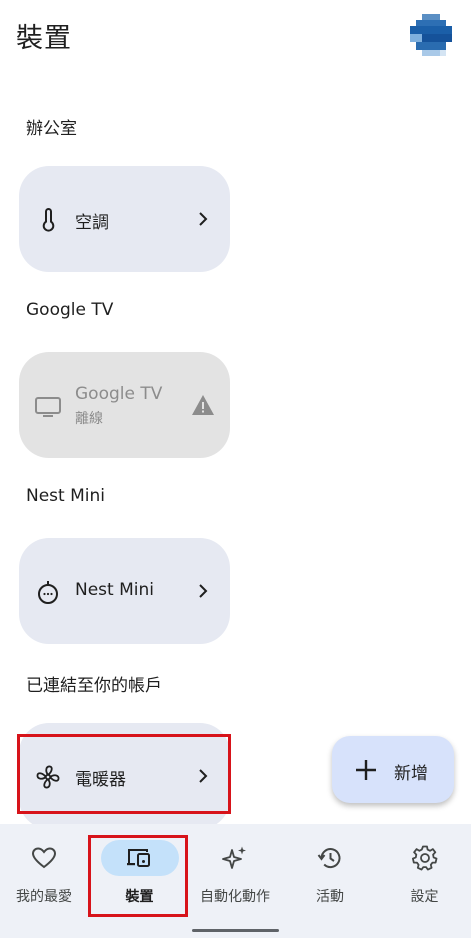 This screenshot has width=471, height=938. What do you see at coordinates (92, 223) in the screenshot?
I see `device-name: 空調` at bounding box center [92, 223].